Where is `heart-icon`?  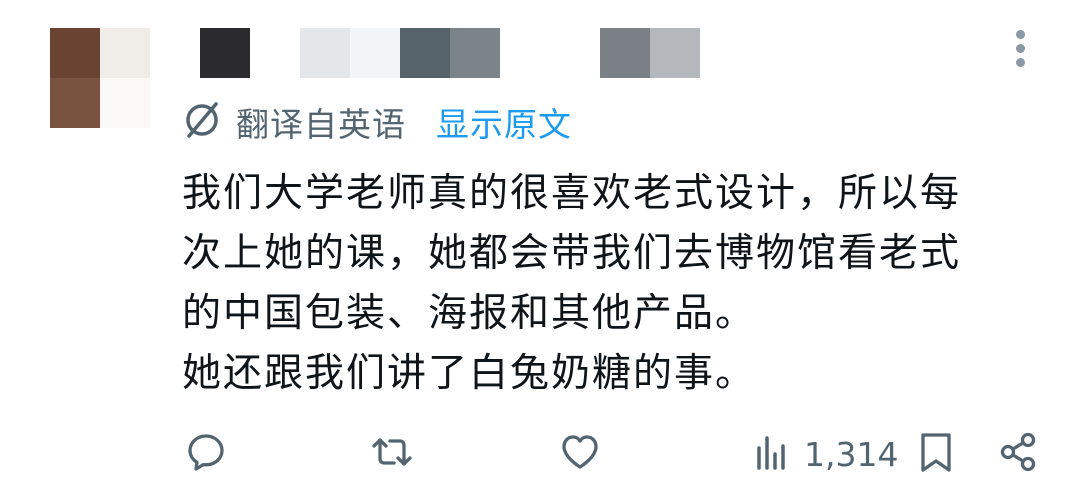
heart-icon is located at coordinates (580, 454).